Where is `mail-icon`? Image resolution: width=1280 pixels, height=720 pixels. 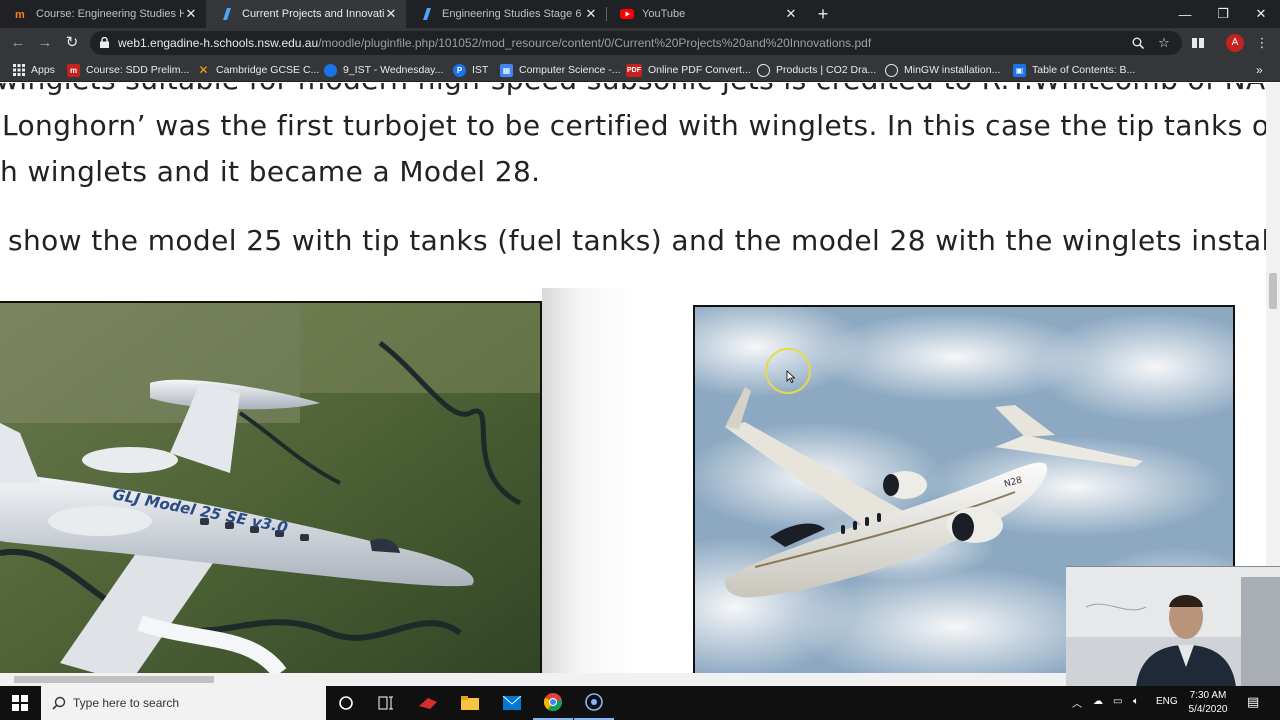
mail-icon is located at coordinates (512, 703).